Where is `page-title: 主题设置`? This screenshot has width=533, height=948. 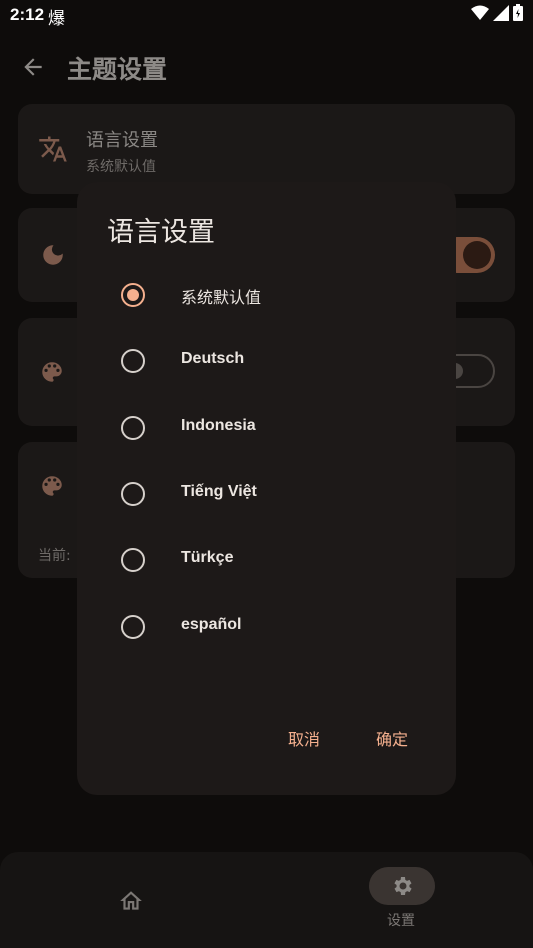
page-title: 主题设置 is located at coordinates (117, 69).